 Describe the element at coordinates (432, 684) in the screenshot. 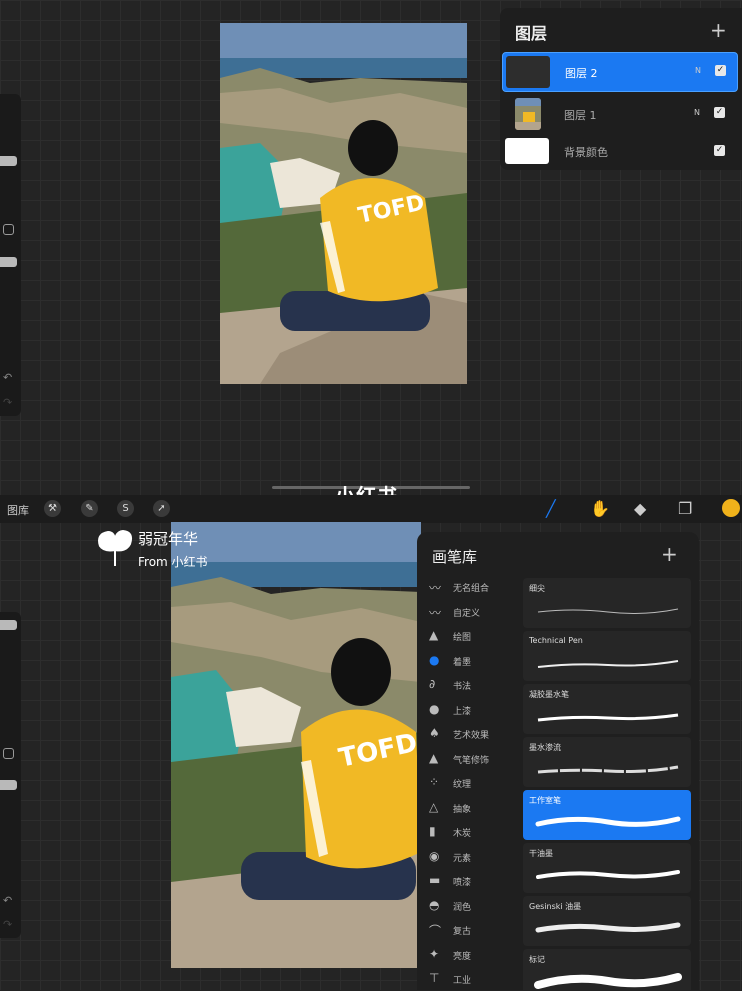

I see `calligraphy-icon: ∂` at that location.